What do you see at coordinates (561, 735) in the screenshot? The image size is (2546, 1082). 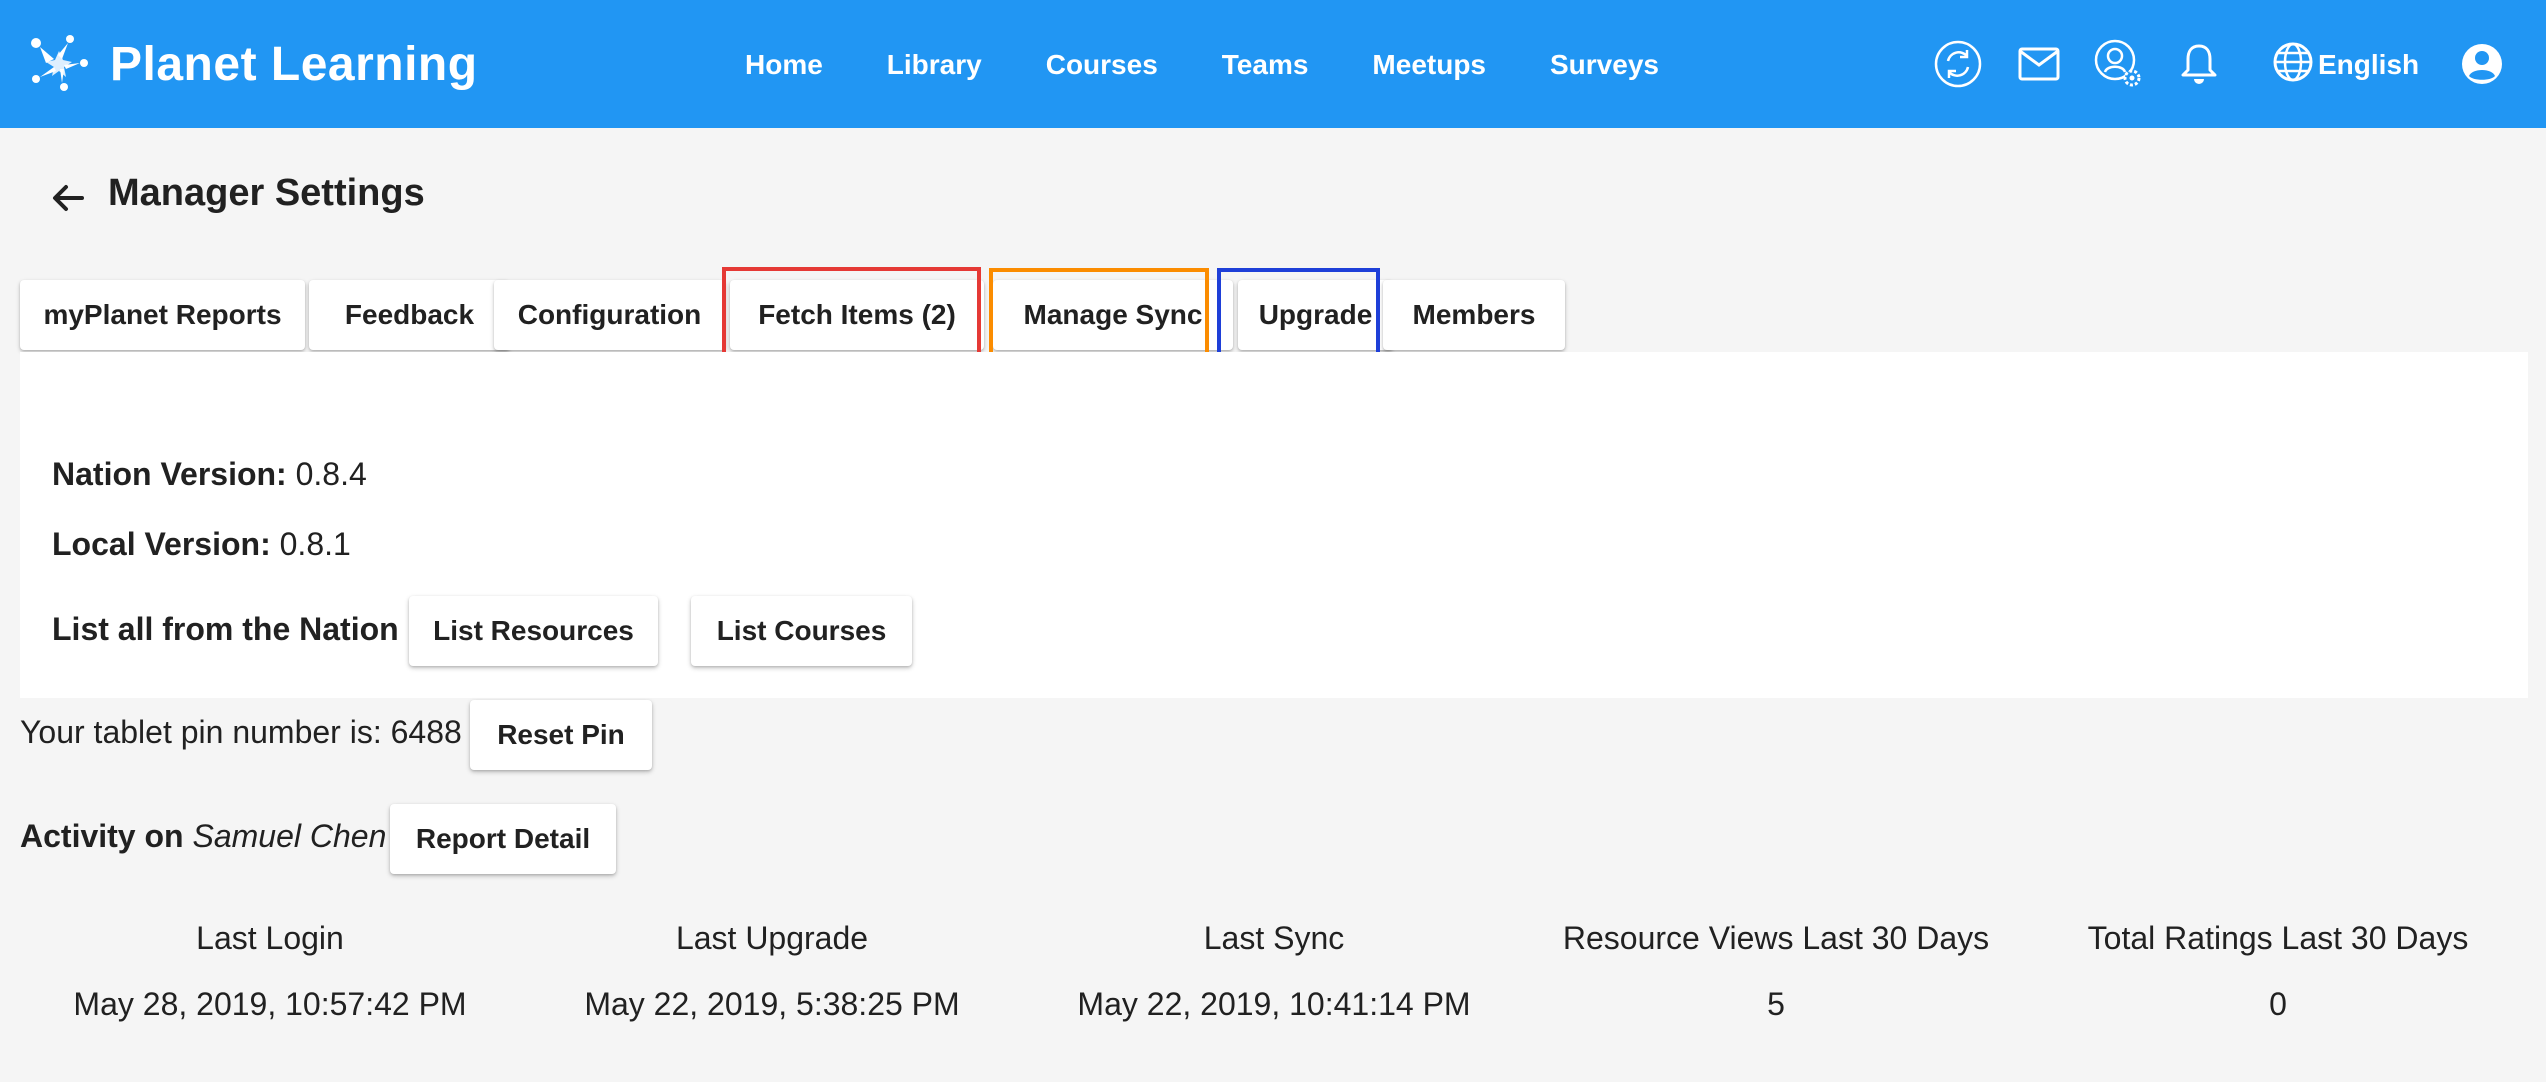 I see `reset-pin-button: Reset Pin` at bounding box center [561, 735].